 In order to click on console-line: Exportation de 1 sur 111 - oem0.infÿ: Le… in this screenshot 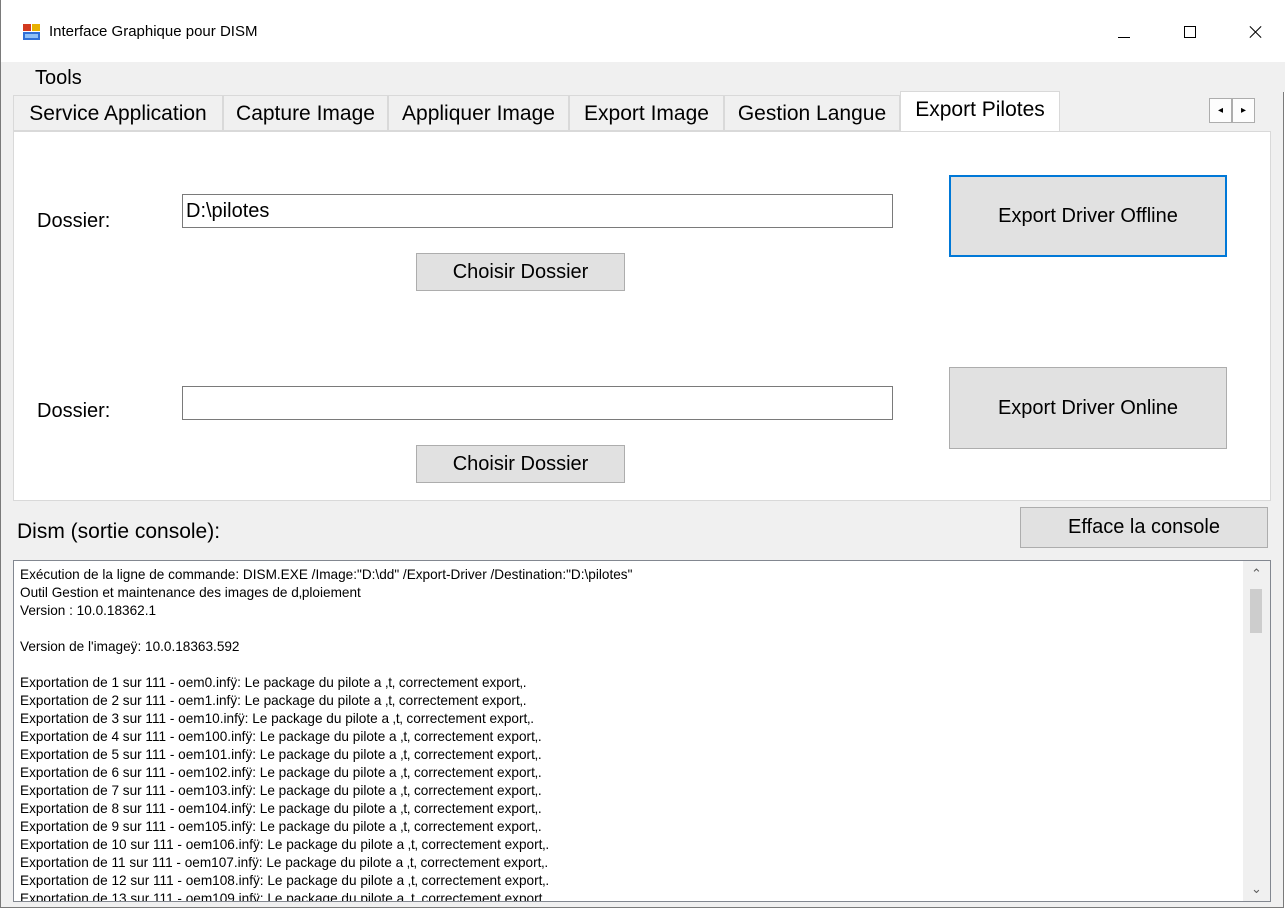, I will do `click(273, 682)`.